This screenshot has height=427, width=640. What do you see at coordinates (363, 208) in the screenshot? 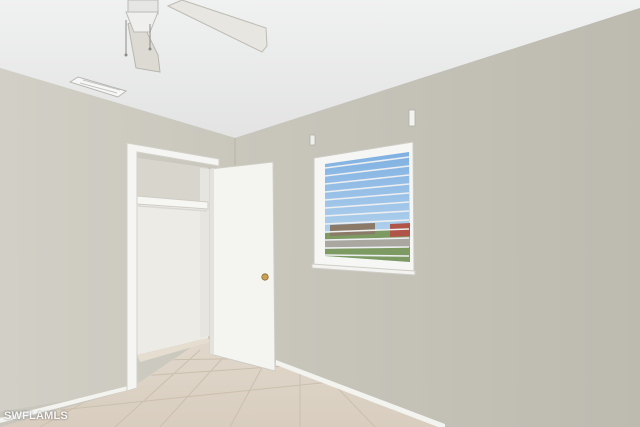
I see `window` at bounding box center [363, 208].